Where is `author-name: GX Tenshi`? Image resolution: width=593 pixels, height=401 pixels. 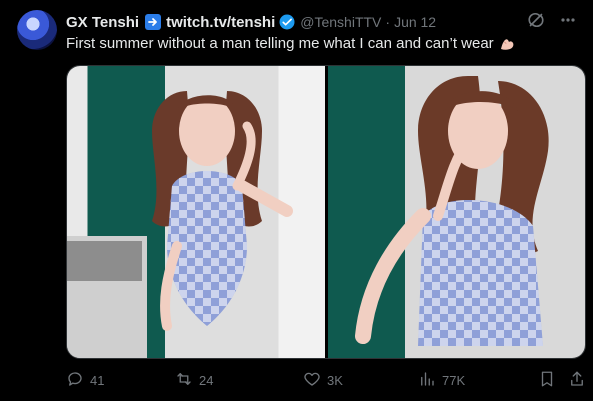
author-name: GX Tenshi is located at coordinates (102, 22).